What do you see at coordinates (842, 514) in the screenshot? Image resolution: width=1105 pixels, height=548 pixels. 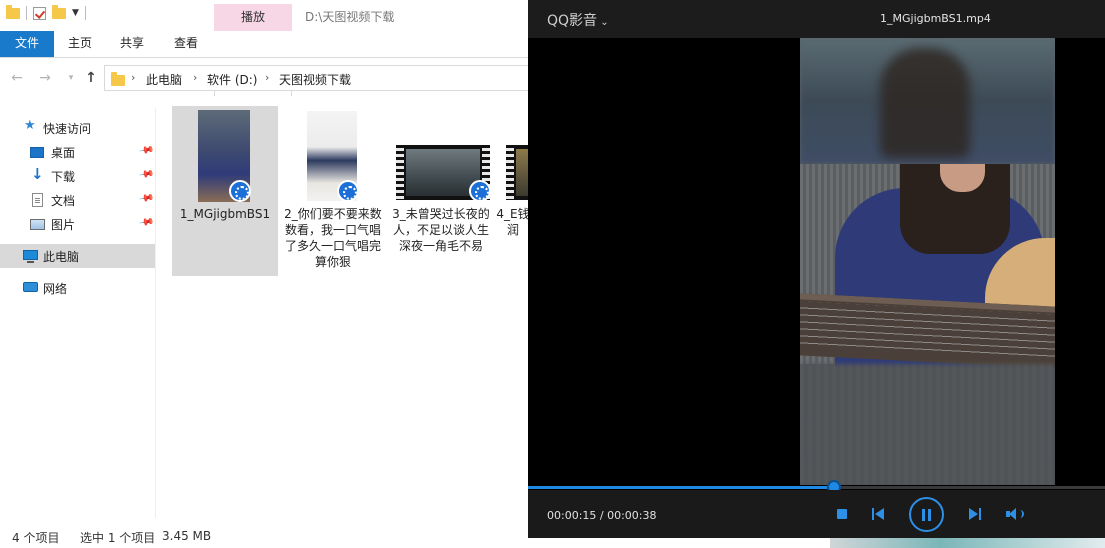 I see `stop-icon` at bounding box center [842, 514].